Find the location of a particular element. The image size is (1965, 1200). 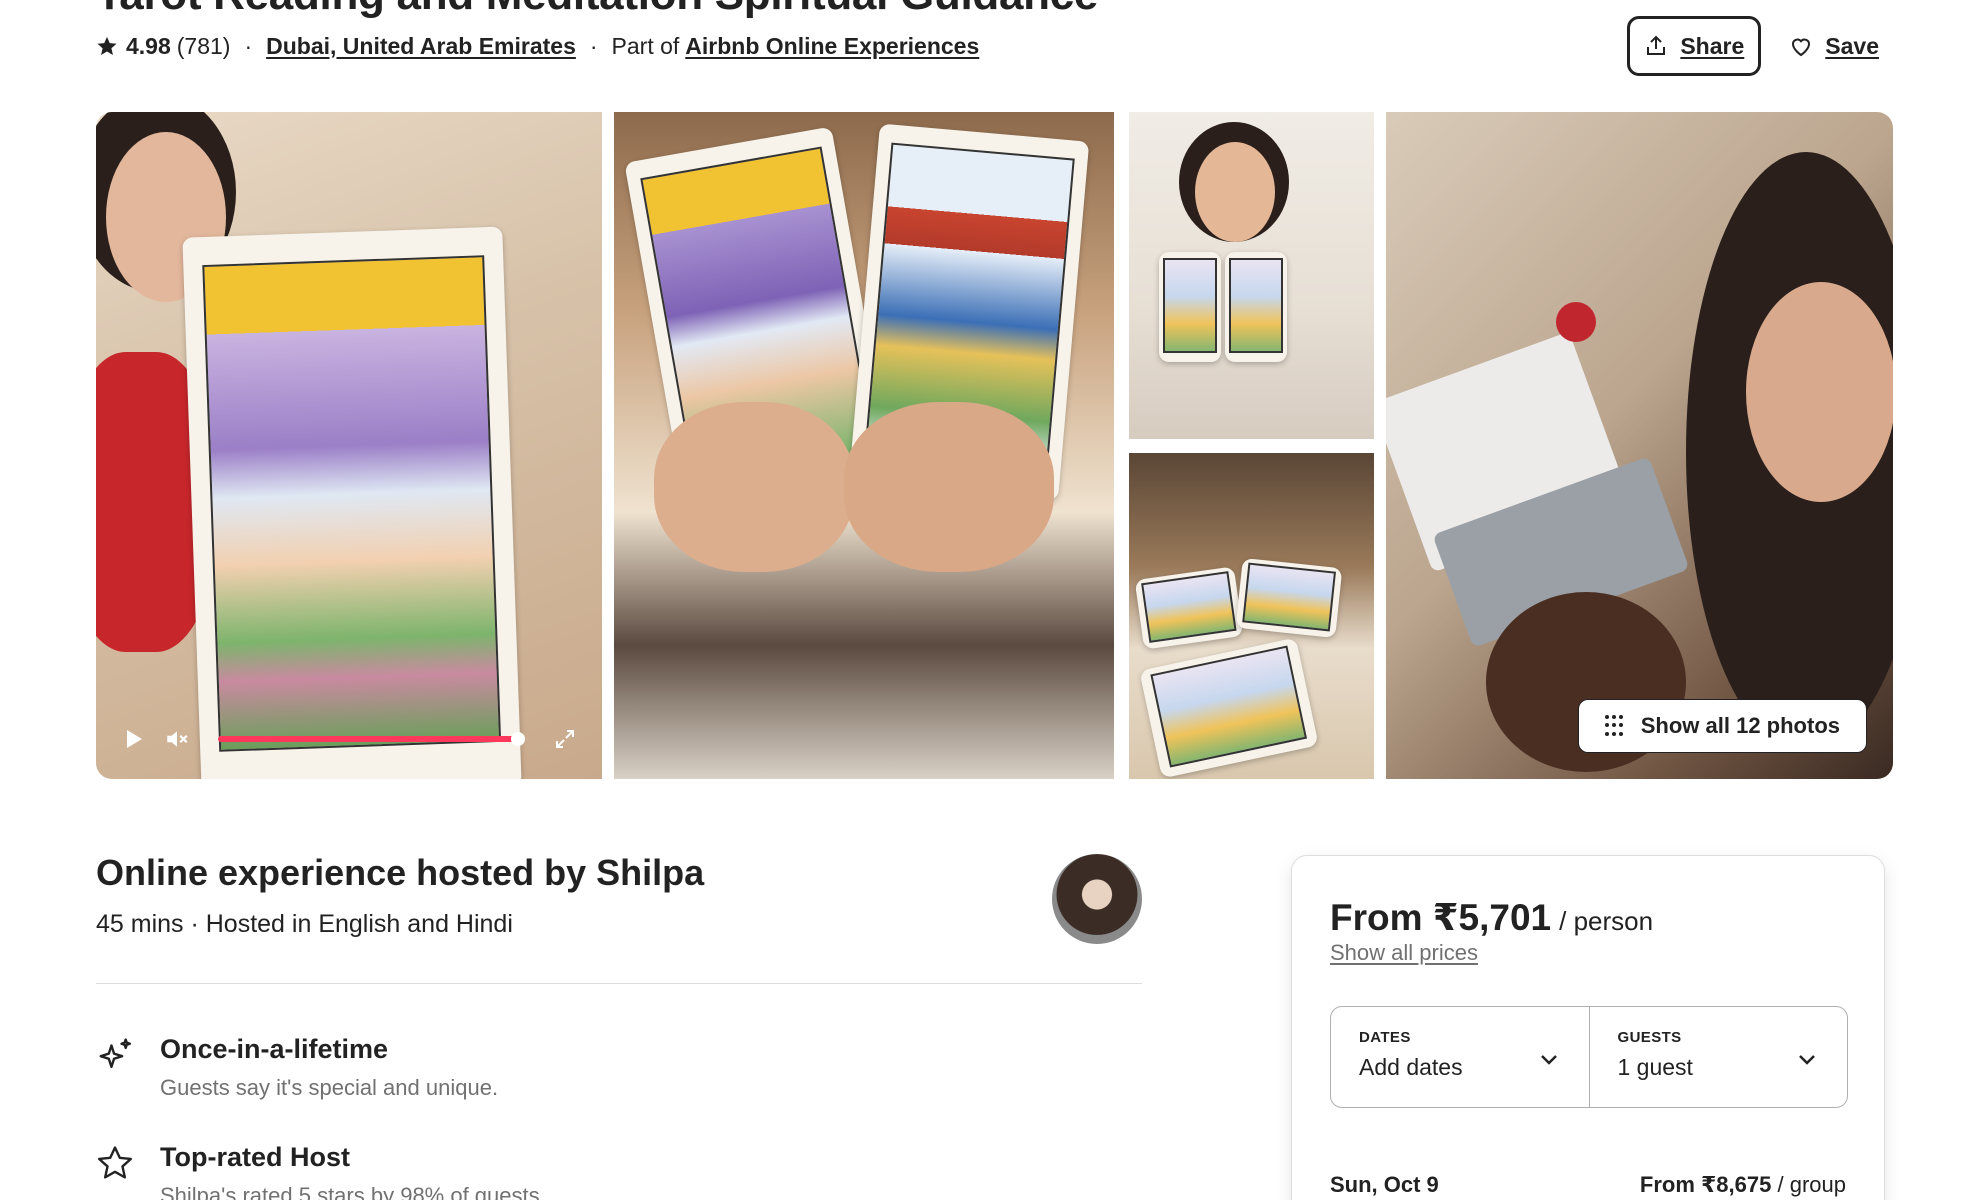

dates-label: DATES is located at coordinates (1385, 1037).